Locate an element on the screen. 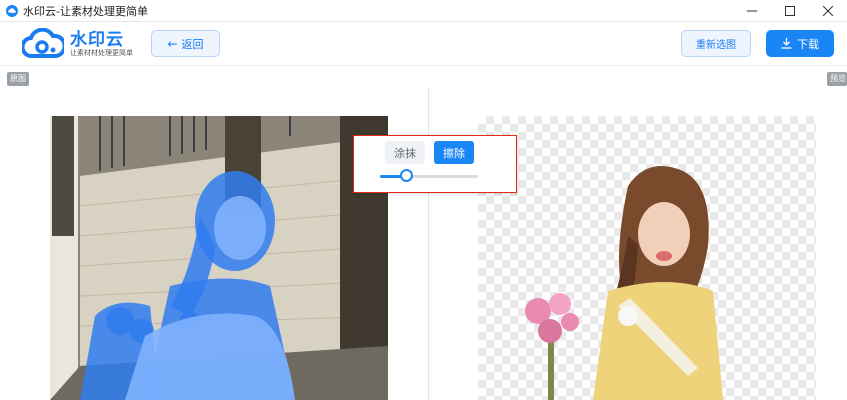 This screenshot has width=847, height=400. paint-tool-label: 涂抹 is located at coordinates (405, 153).